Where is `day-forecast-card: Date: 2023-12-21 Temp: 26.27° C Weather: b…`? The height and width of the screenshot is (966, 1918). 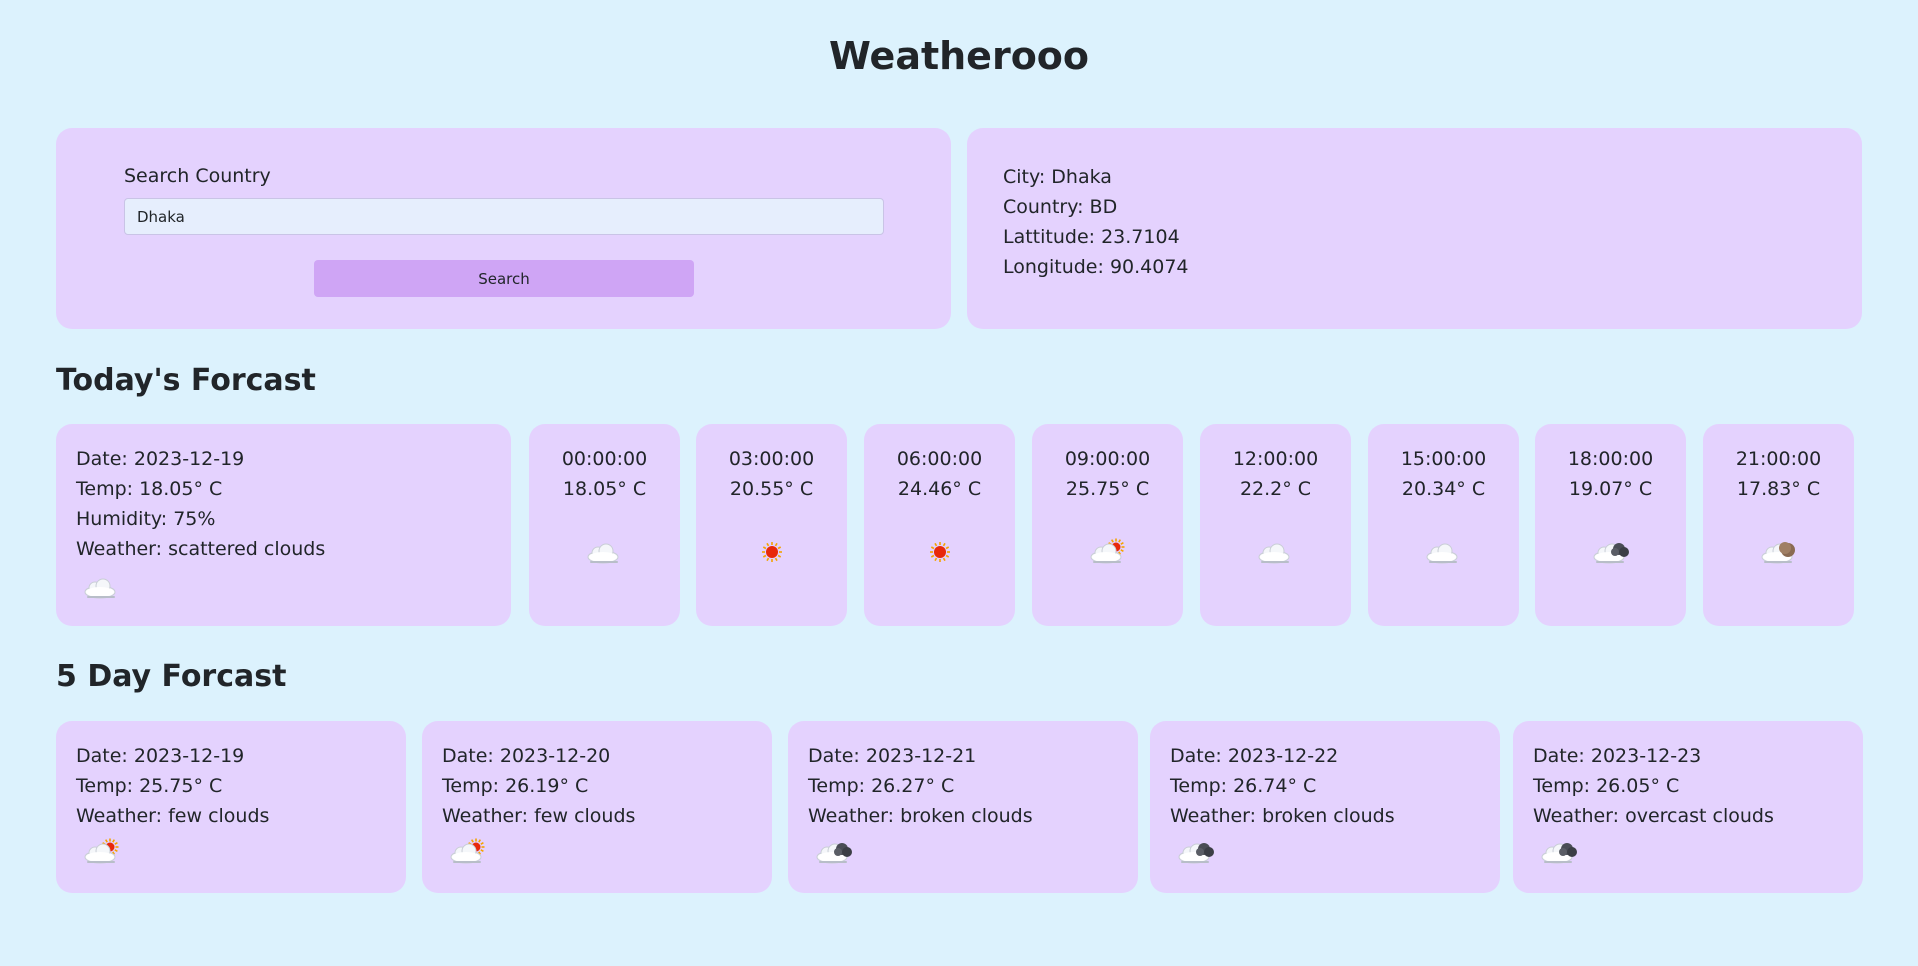 day-forecast-card: Date: 2023-12-21 Temp: 26.27° C Weather: b… is located at coordinates (963, 807).